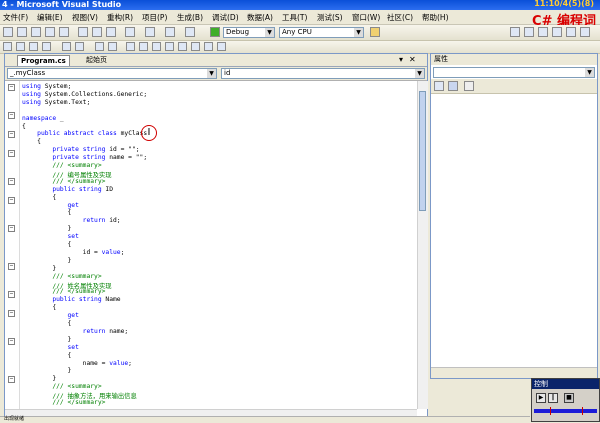 This screenshot has height=423, width=600. I want to click on code-line: namespace _, so click(43, 118).